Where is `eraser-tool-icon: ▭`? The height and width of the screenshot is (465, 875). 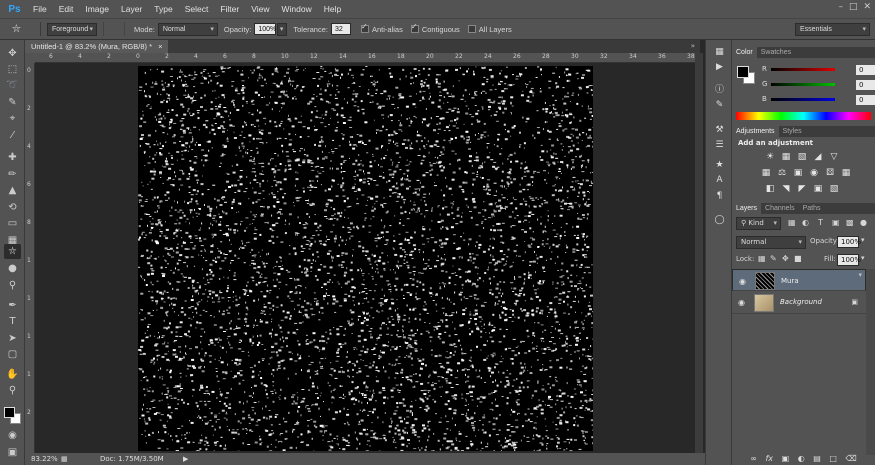
eraser-tool-icon: ▭ is located at coordinates (12, 223).